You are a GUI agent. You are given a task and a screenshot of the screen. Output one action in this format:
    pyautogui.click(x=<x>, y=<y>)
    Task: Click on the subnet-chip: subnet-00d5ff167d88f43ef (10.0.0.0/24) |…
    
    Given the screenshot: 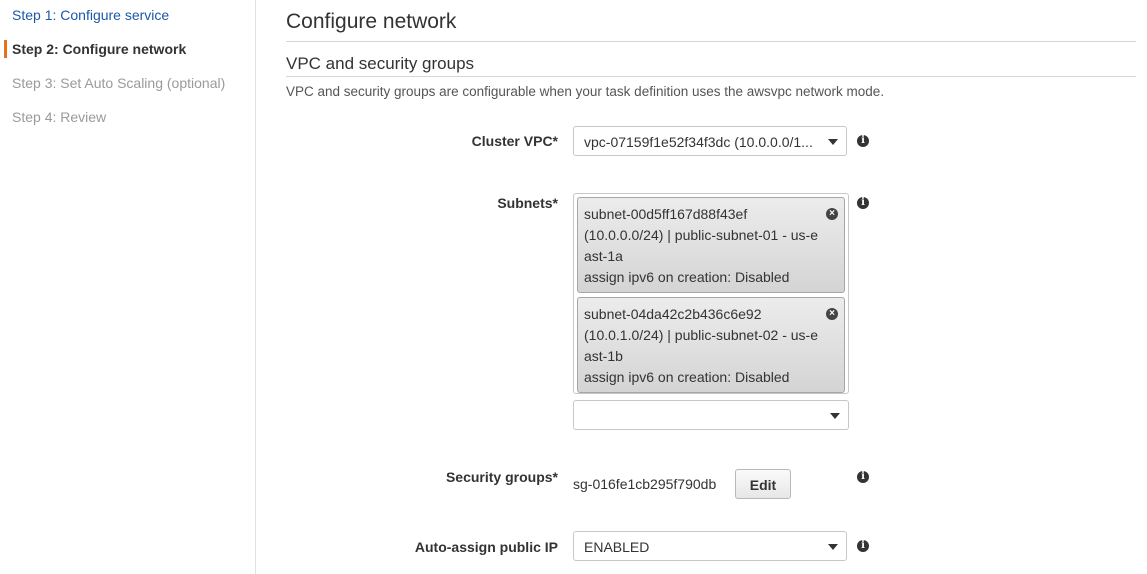 What is the action you would take?
    pyautogui.click(x=711, y=245)
    